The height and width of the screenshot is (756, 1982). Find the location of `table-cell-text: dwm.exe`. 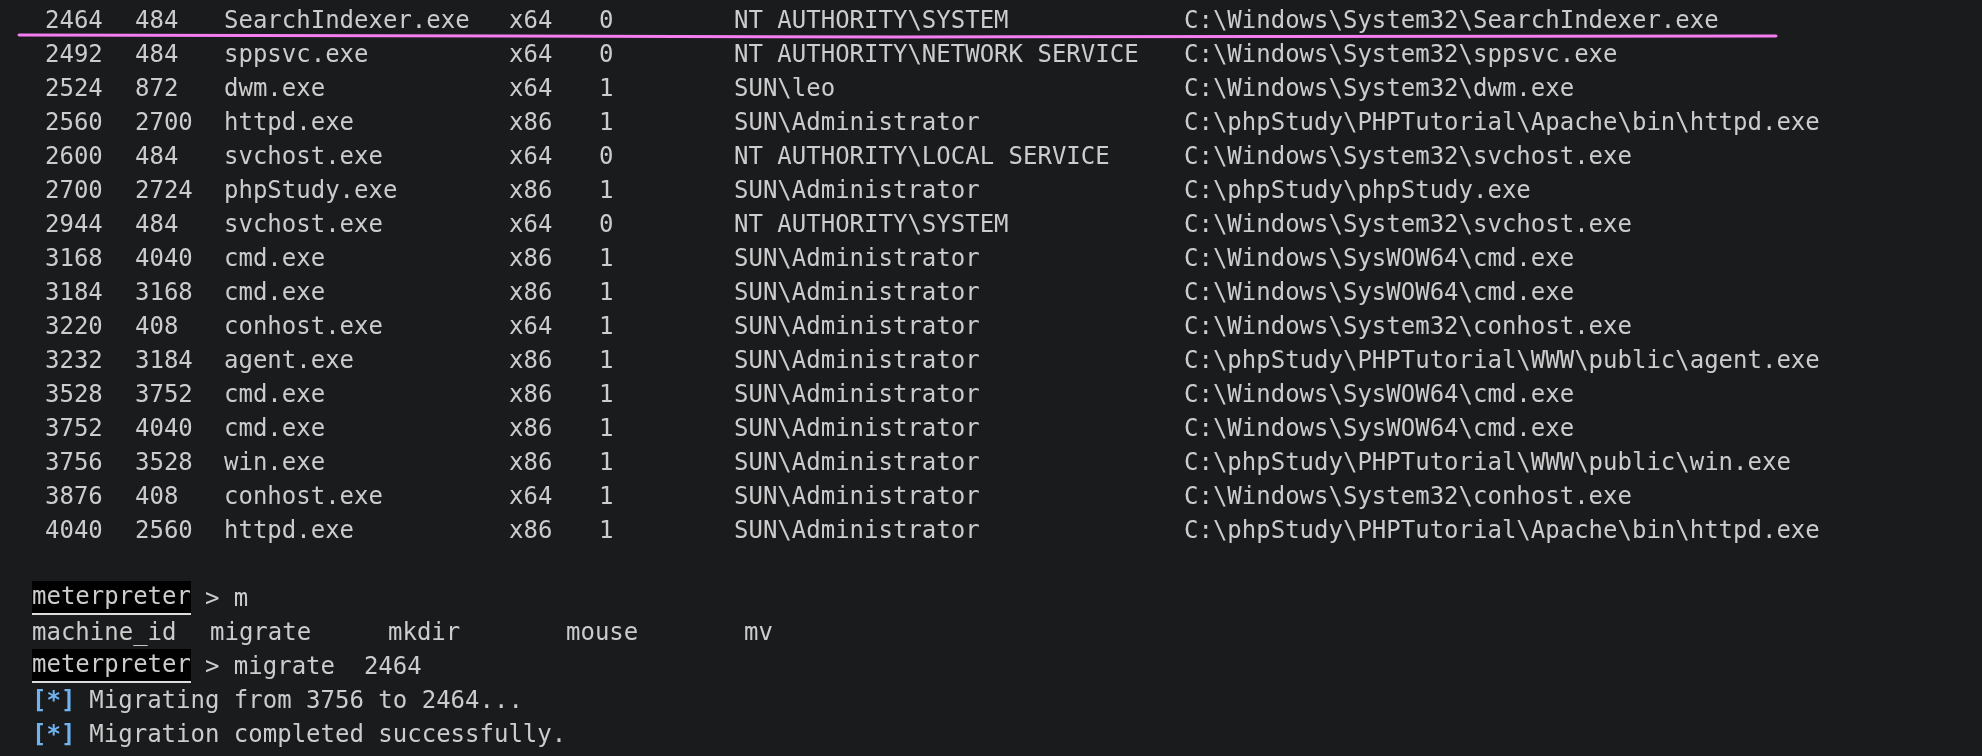

table-cell-text: dwm.exe is located at coordinates (275, 88).